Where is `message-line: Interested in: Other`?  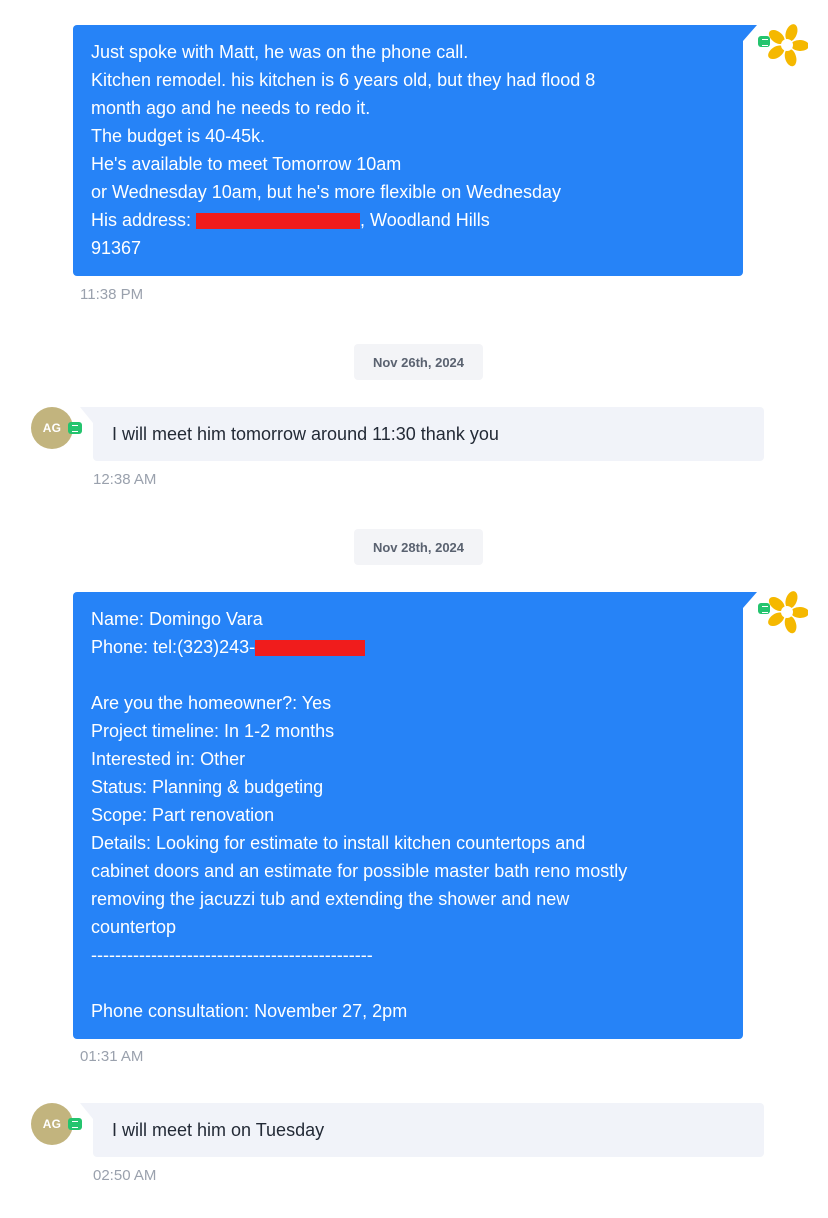 message-line: Interested in: Other is located at coordinates (168, 759).